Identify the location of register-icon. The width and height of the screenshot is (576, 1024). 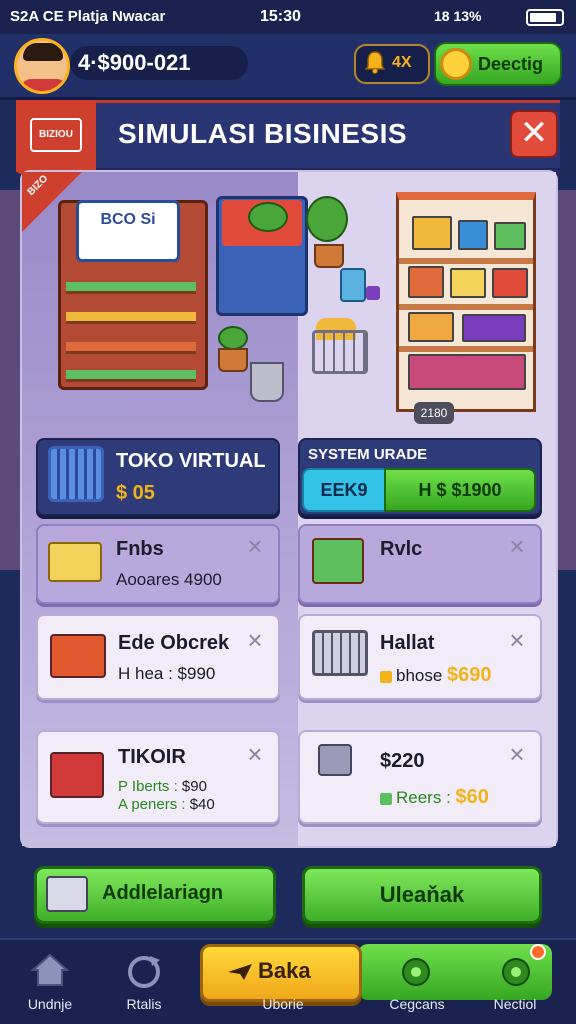
(338, 561).